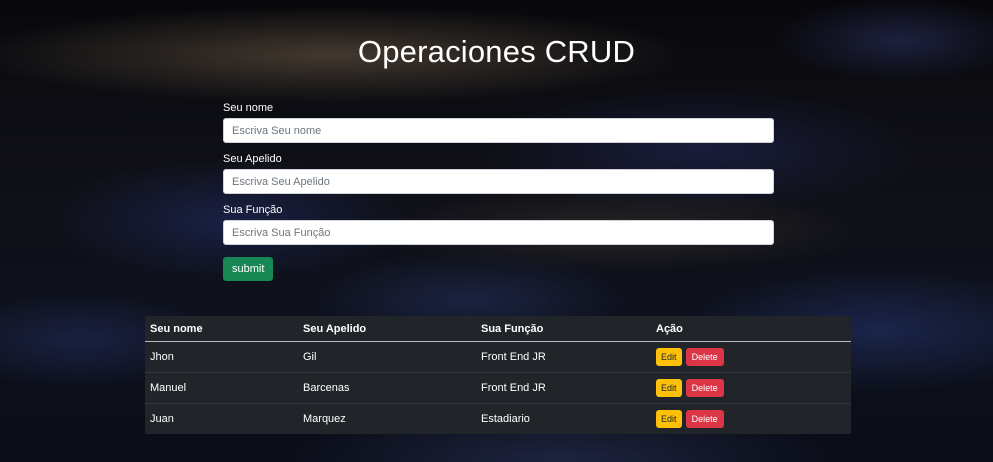 This screenshot has width=993, height=462. I want to click on header-name: Seu nome, so click(221, 329).